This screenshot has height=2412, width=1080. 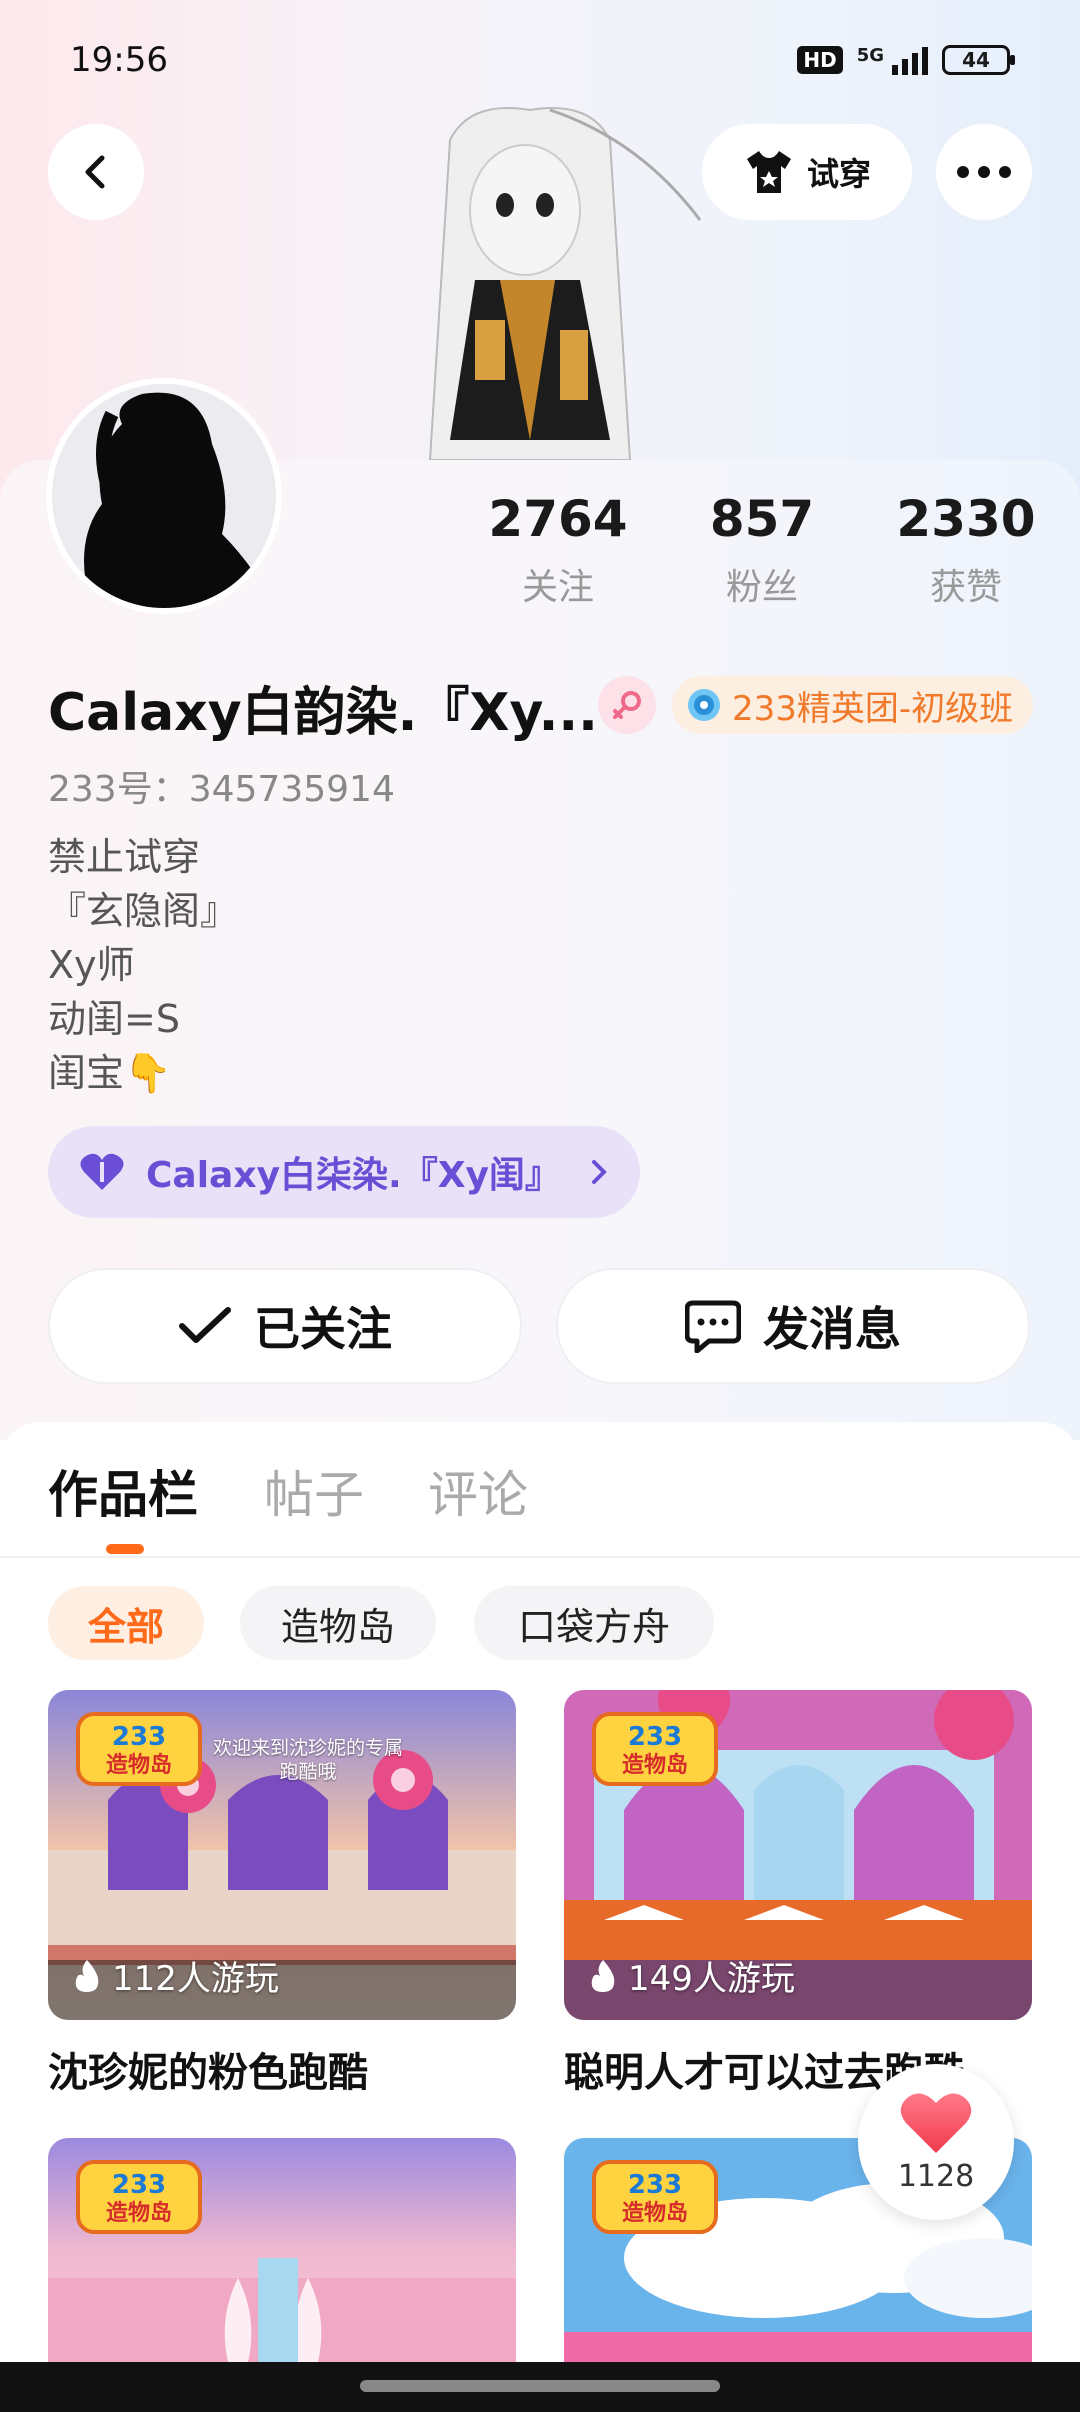 I want to click on bio-line: 禁止试穿, so click(x=124, y=857).